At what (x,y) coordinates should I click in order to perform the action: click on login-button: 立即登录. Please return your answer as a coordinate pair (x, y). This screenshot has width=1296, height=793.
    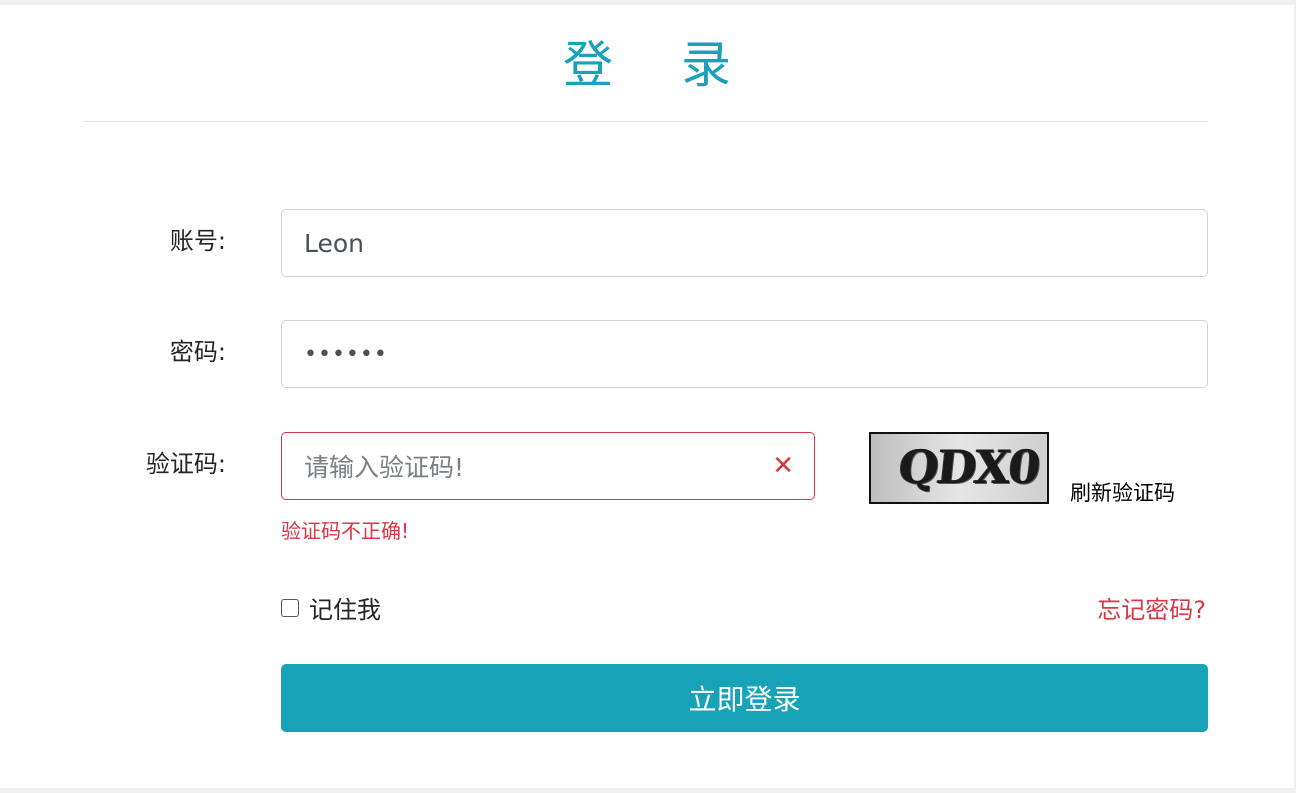
    Looking at the image, I should click on (744, 698).